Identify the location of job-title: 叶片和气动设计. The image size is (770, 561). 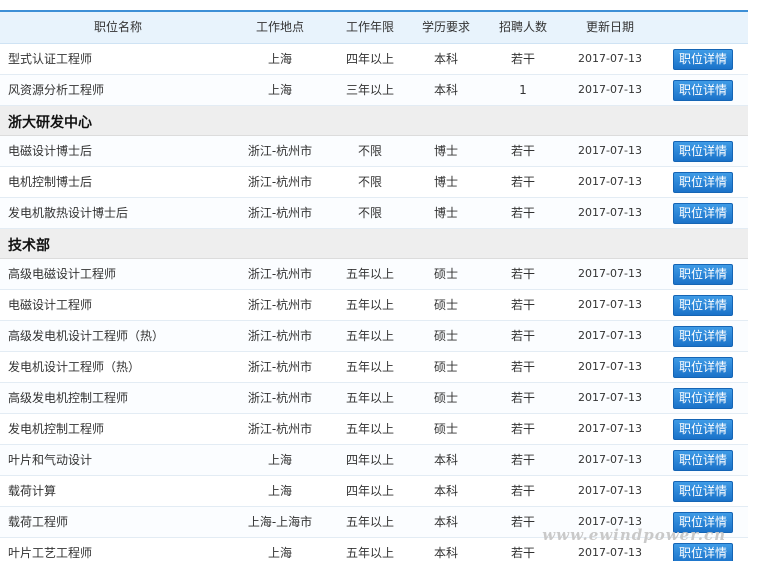
(50, 460).